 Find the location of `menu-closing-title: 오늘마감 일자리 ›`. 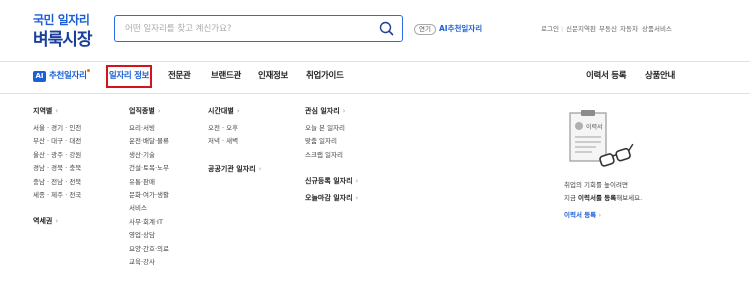

menu-closing-title: 오늘마감 일자리 › is located at coordinates (331, 198).